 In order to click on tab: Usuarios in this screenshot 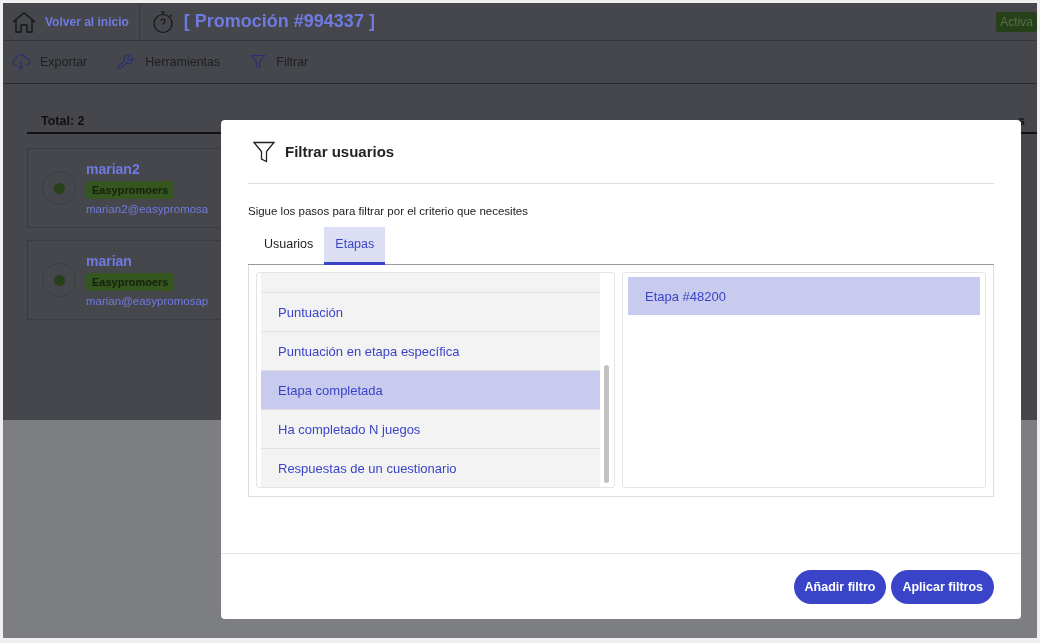, I will do `click(289, 246)`.